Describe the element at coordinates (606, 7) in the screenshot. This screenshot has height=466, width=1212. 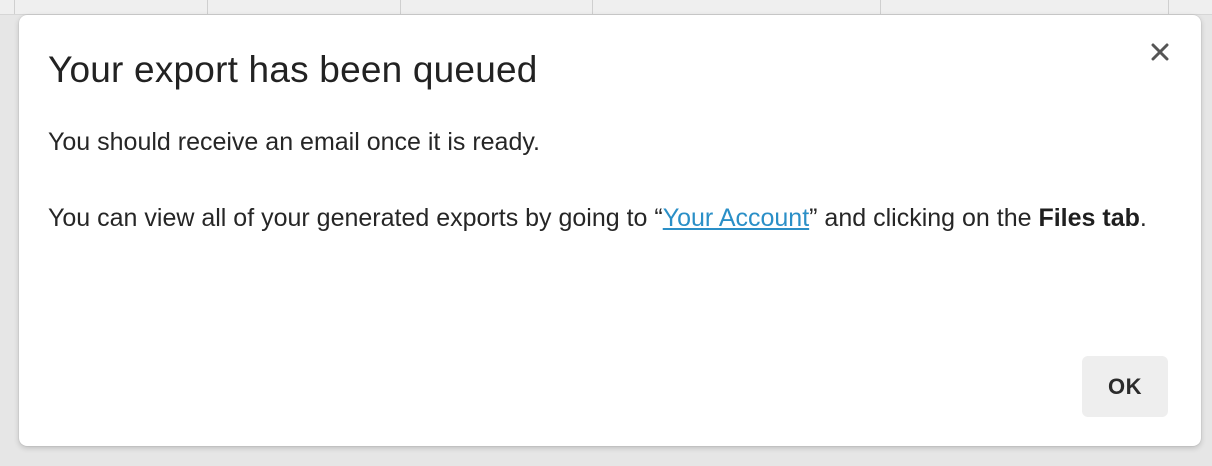
I see `background-table-header` at that location.